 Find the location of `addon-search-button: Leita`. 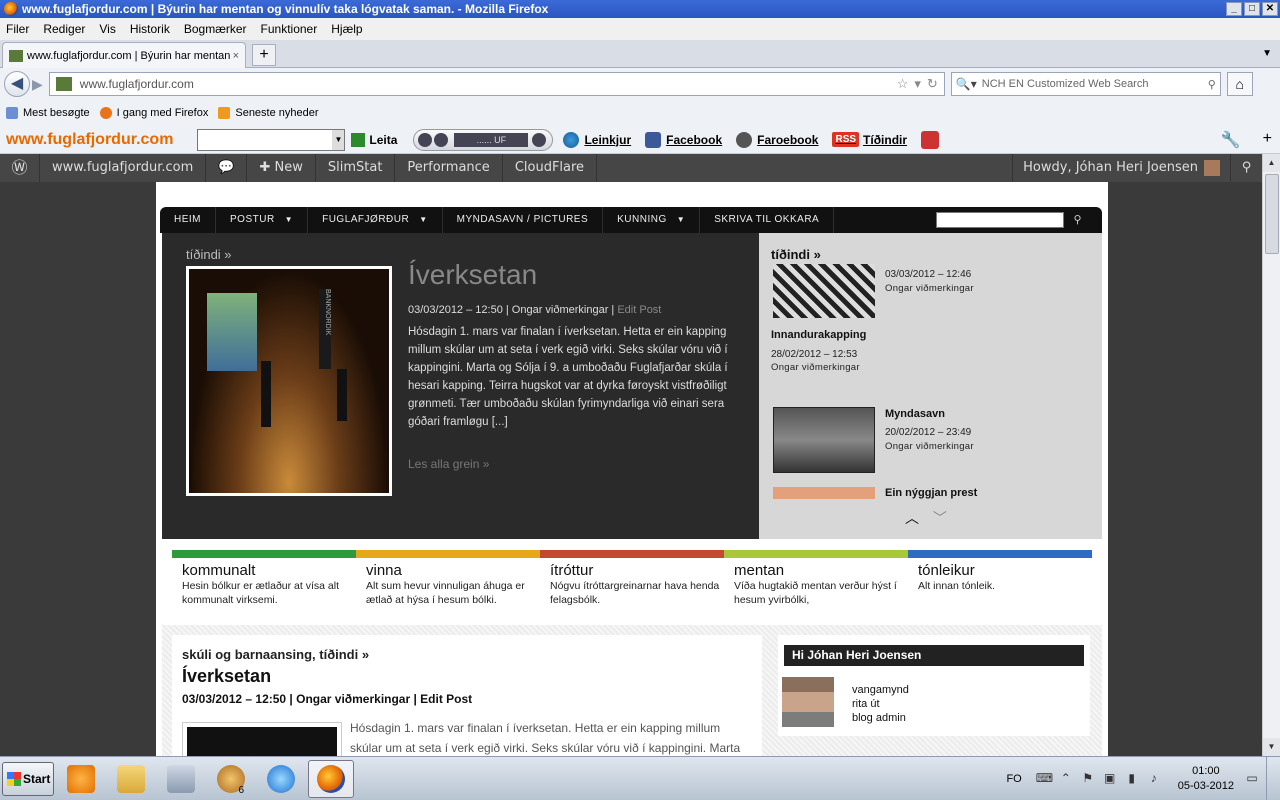

addon-search-button: Leita is located at coordinates (374, 139).